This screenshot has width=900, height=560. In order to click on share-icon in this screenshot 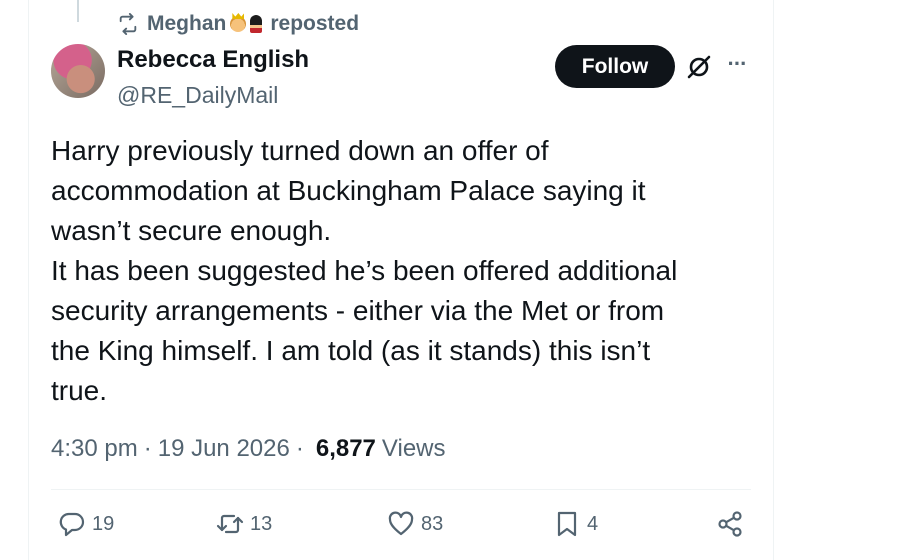, I will do `click(730, 524)`.